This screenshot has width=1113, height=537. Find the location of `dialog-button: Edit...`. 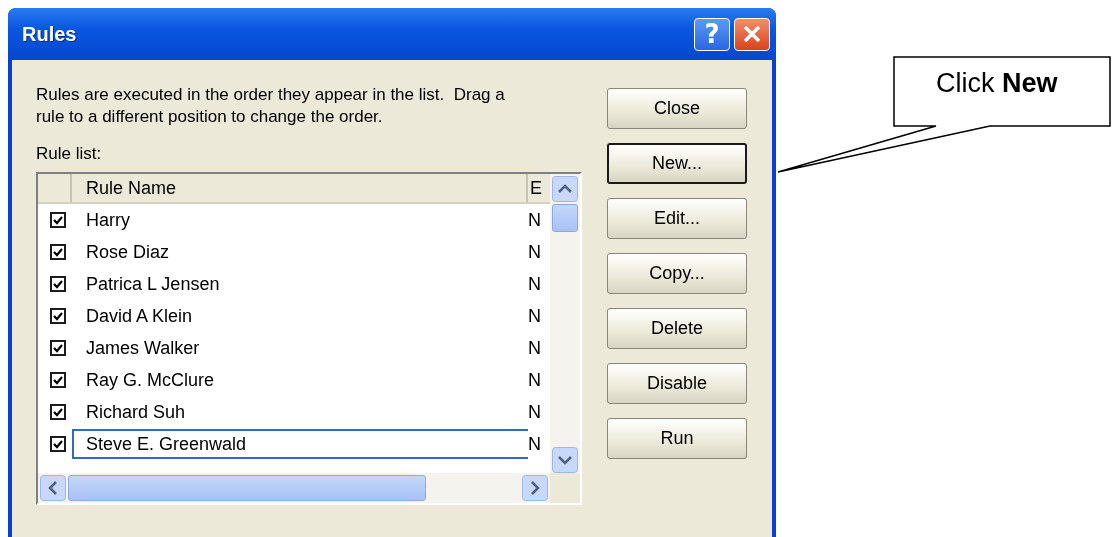

dialog-button: Edit... is located at coordinates (677, 218).